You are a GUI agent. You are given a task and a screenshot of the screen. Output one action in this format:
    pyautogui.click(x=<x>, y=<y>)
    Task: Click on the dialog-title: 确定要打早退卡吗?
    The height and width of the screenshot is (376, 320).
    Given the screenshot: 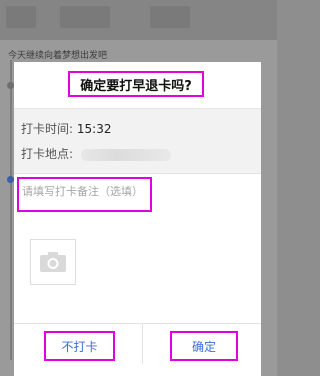 What is the action you would take?
    pyautogui.click(x=136, y=84)
    